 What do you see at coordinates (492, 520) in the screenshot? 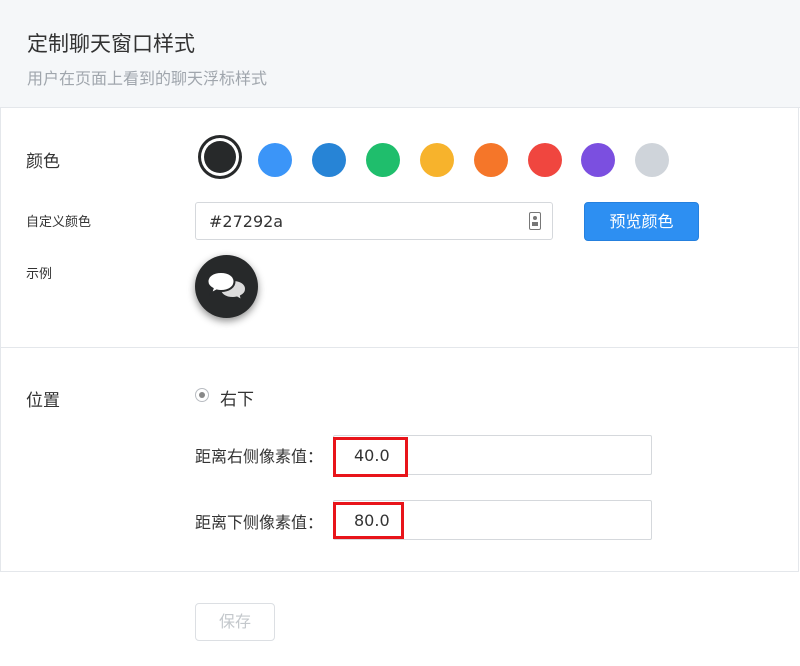
I see `bottom-offset-input: 80.0` at bounding box center [492, 520].